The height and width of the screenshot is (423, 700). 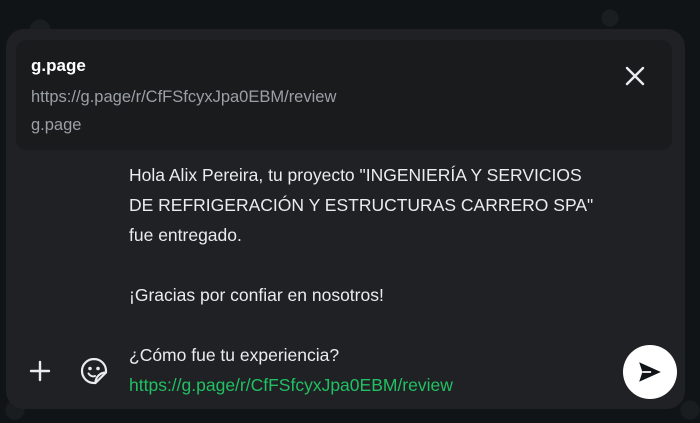 I want to click on close-icon, so click(x=635, y=76).